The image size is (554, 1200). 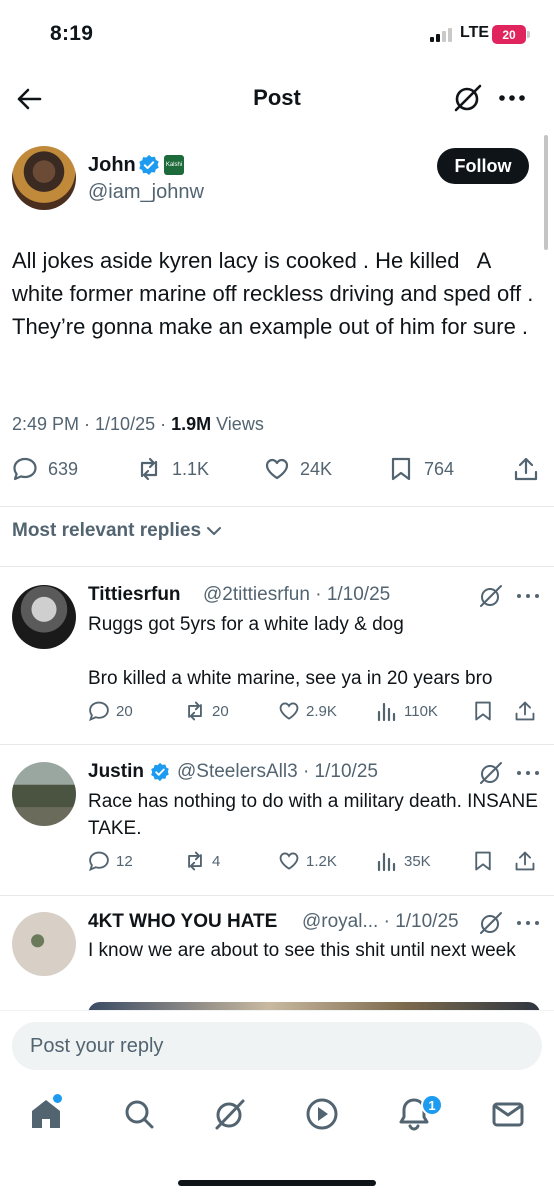 I want to click on battery-icon: 20, so click(x=509, y=34).